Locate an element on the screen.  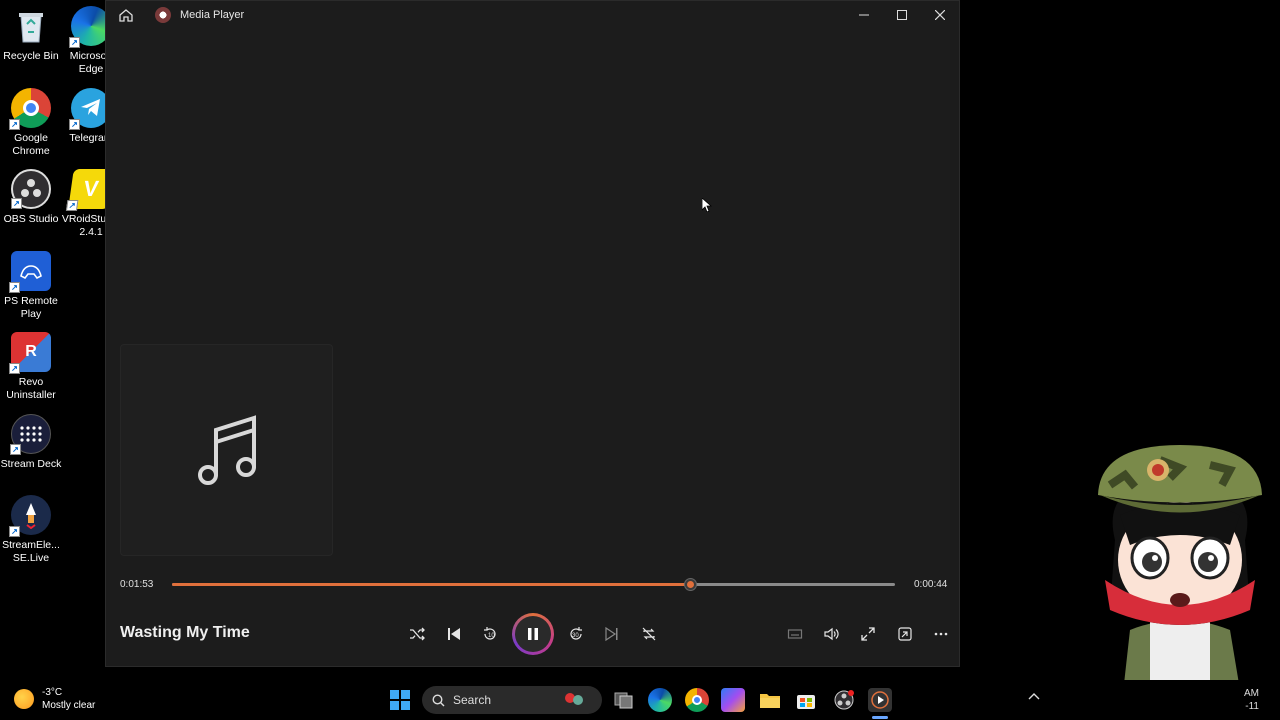
skip-back-10-icon: 10 is located at coordinates (490, 633).